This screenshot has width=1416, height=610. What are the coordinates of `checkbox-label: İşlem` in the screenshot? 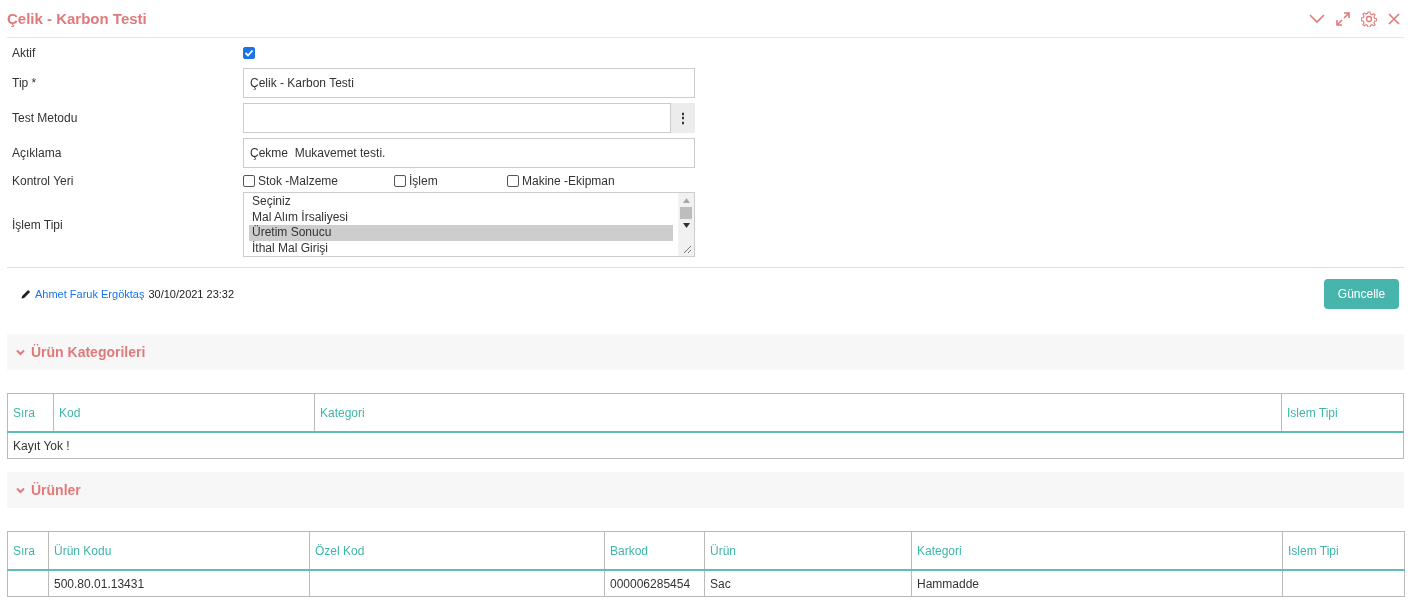 It's located at (423, 181).